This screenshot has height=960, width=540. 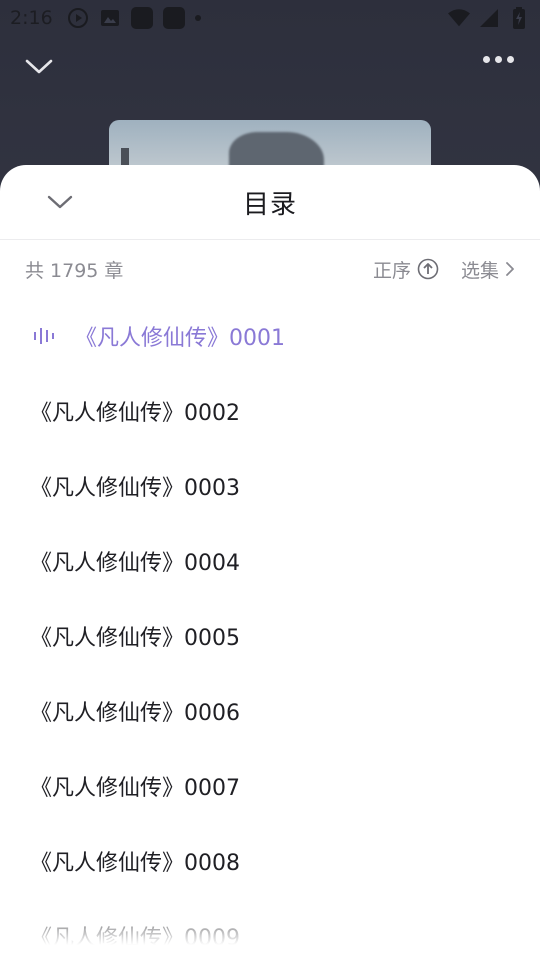 What do you see at coordinates (270, 18) in the screenshot?
I see `status-bar: 2:16` at bounding box center [270, 18].